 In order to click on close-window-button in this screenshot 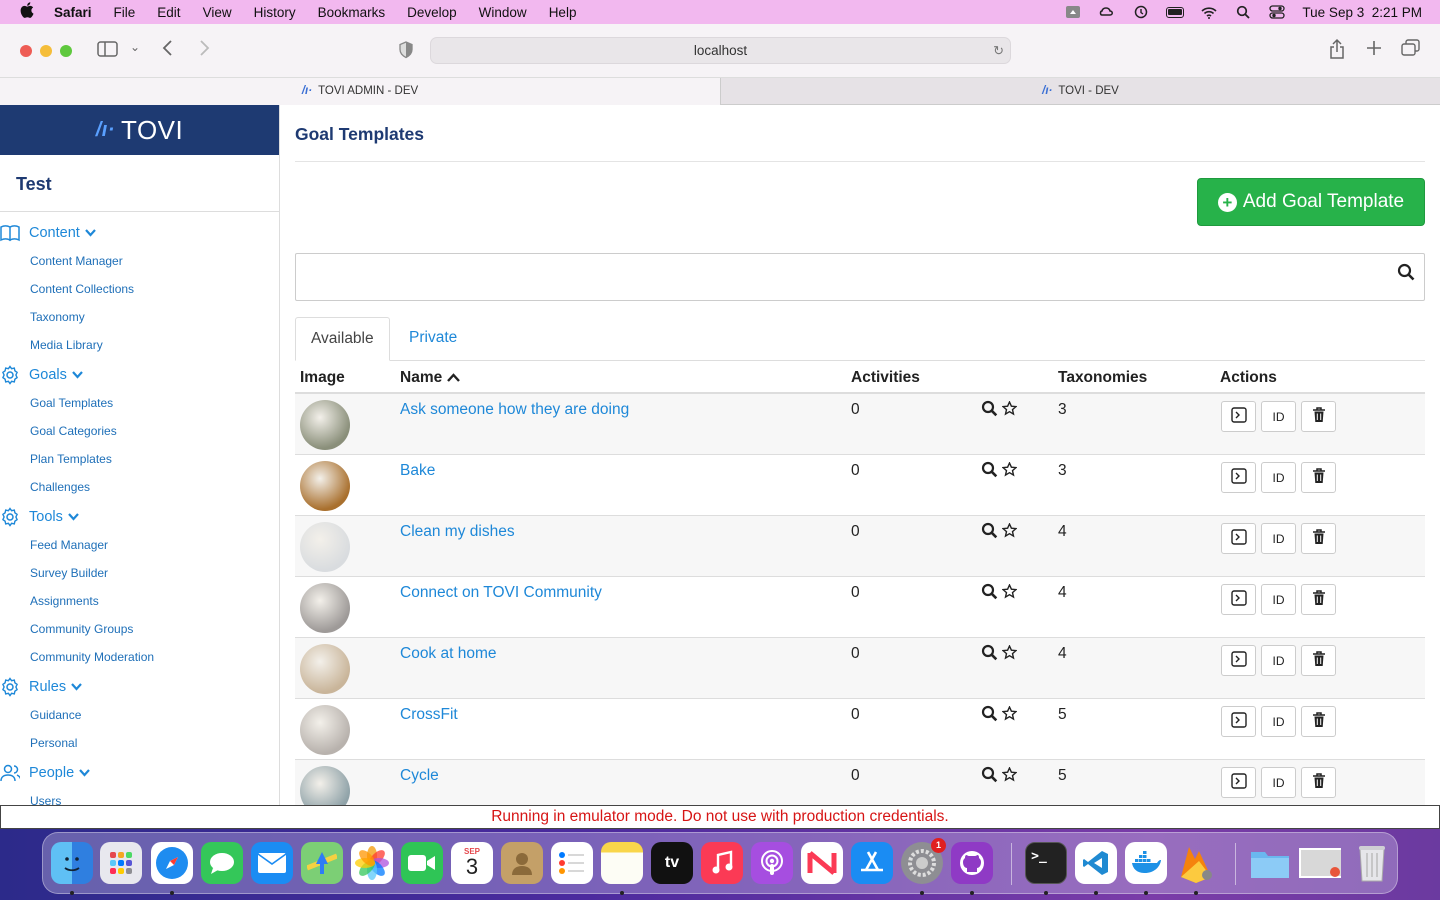, I will do `click(26, 51)`.